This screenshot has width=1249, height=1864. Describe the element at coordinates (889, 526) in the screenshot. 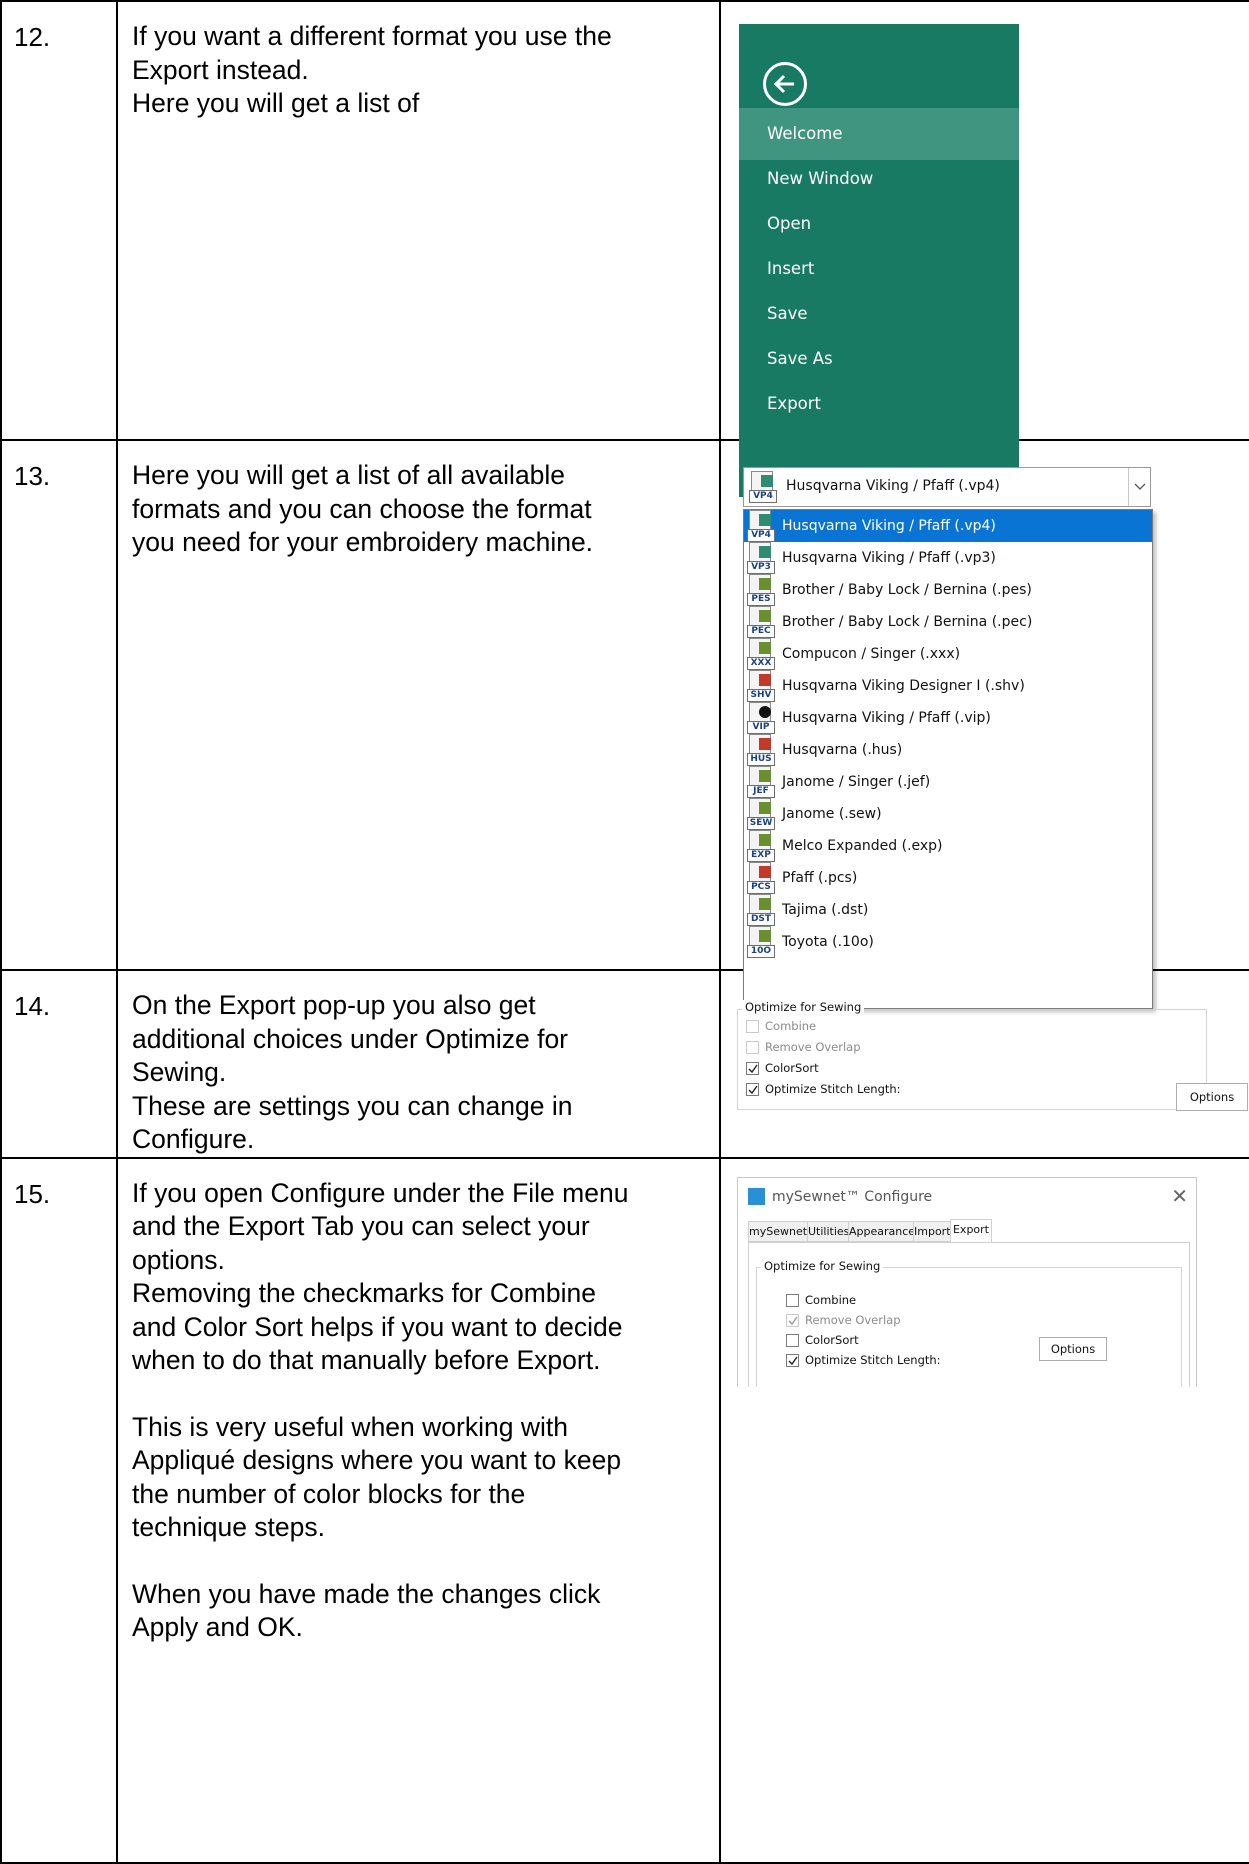

I see `format-option-label: Husqvarna Viking / Pfaff (.vp4)` at that location.